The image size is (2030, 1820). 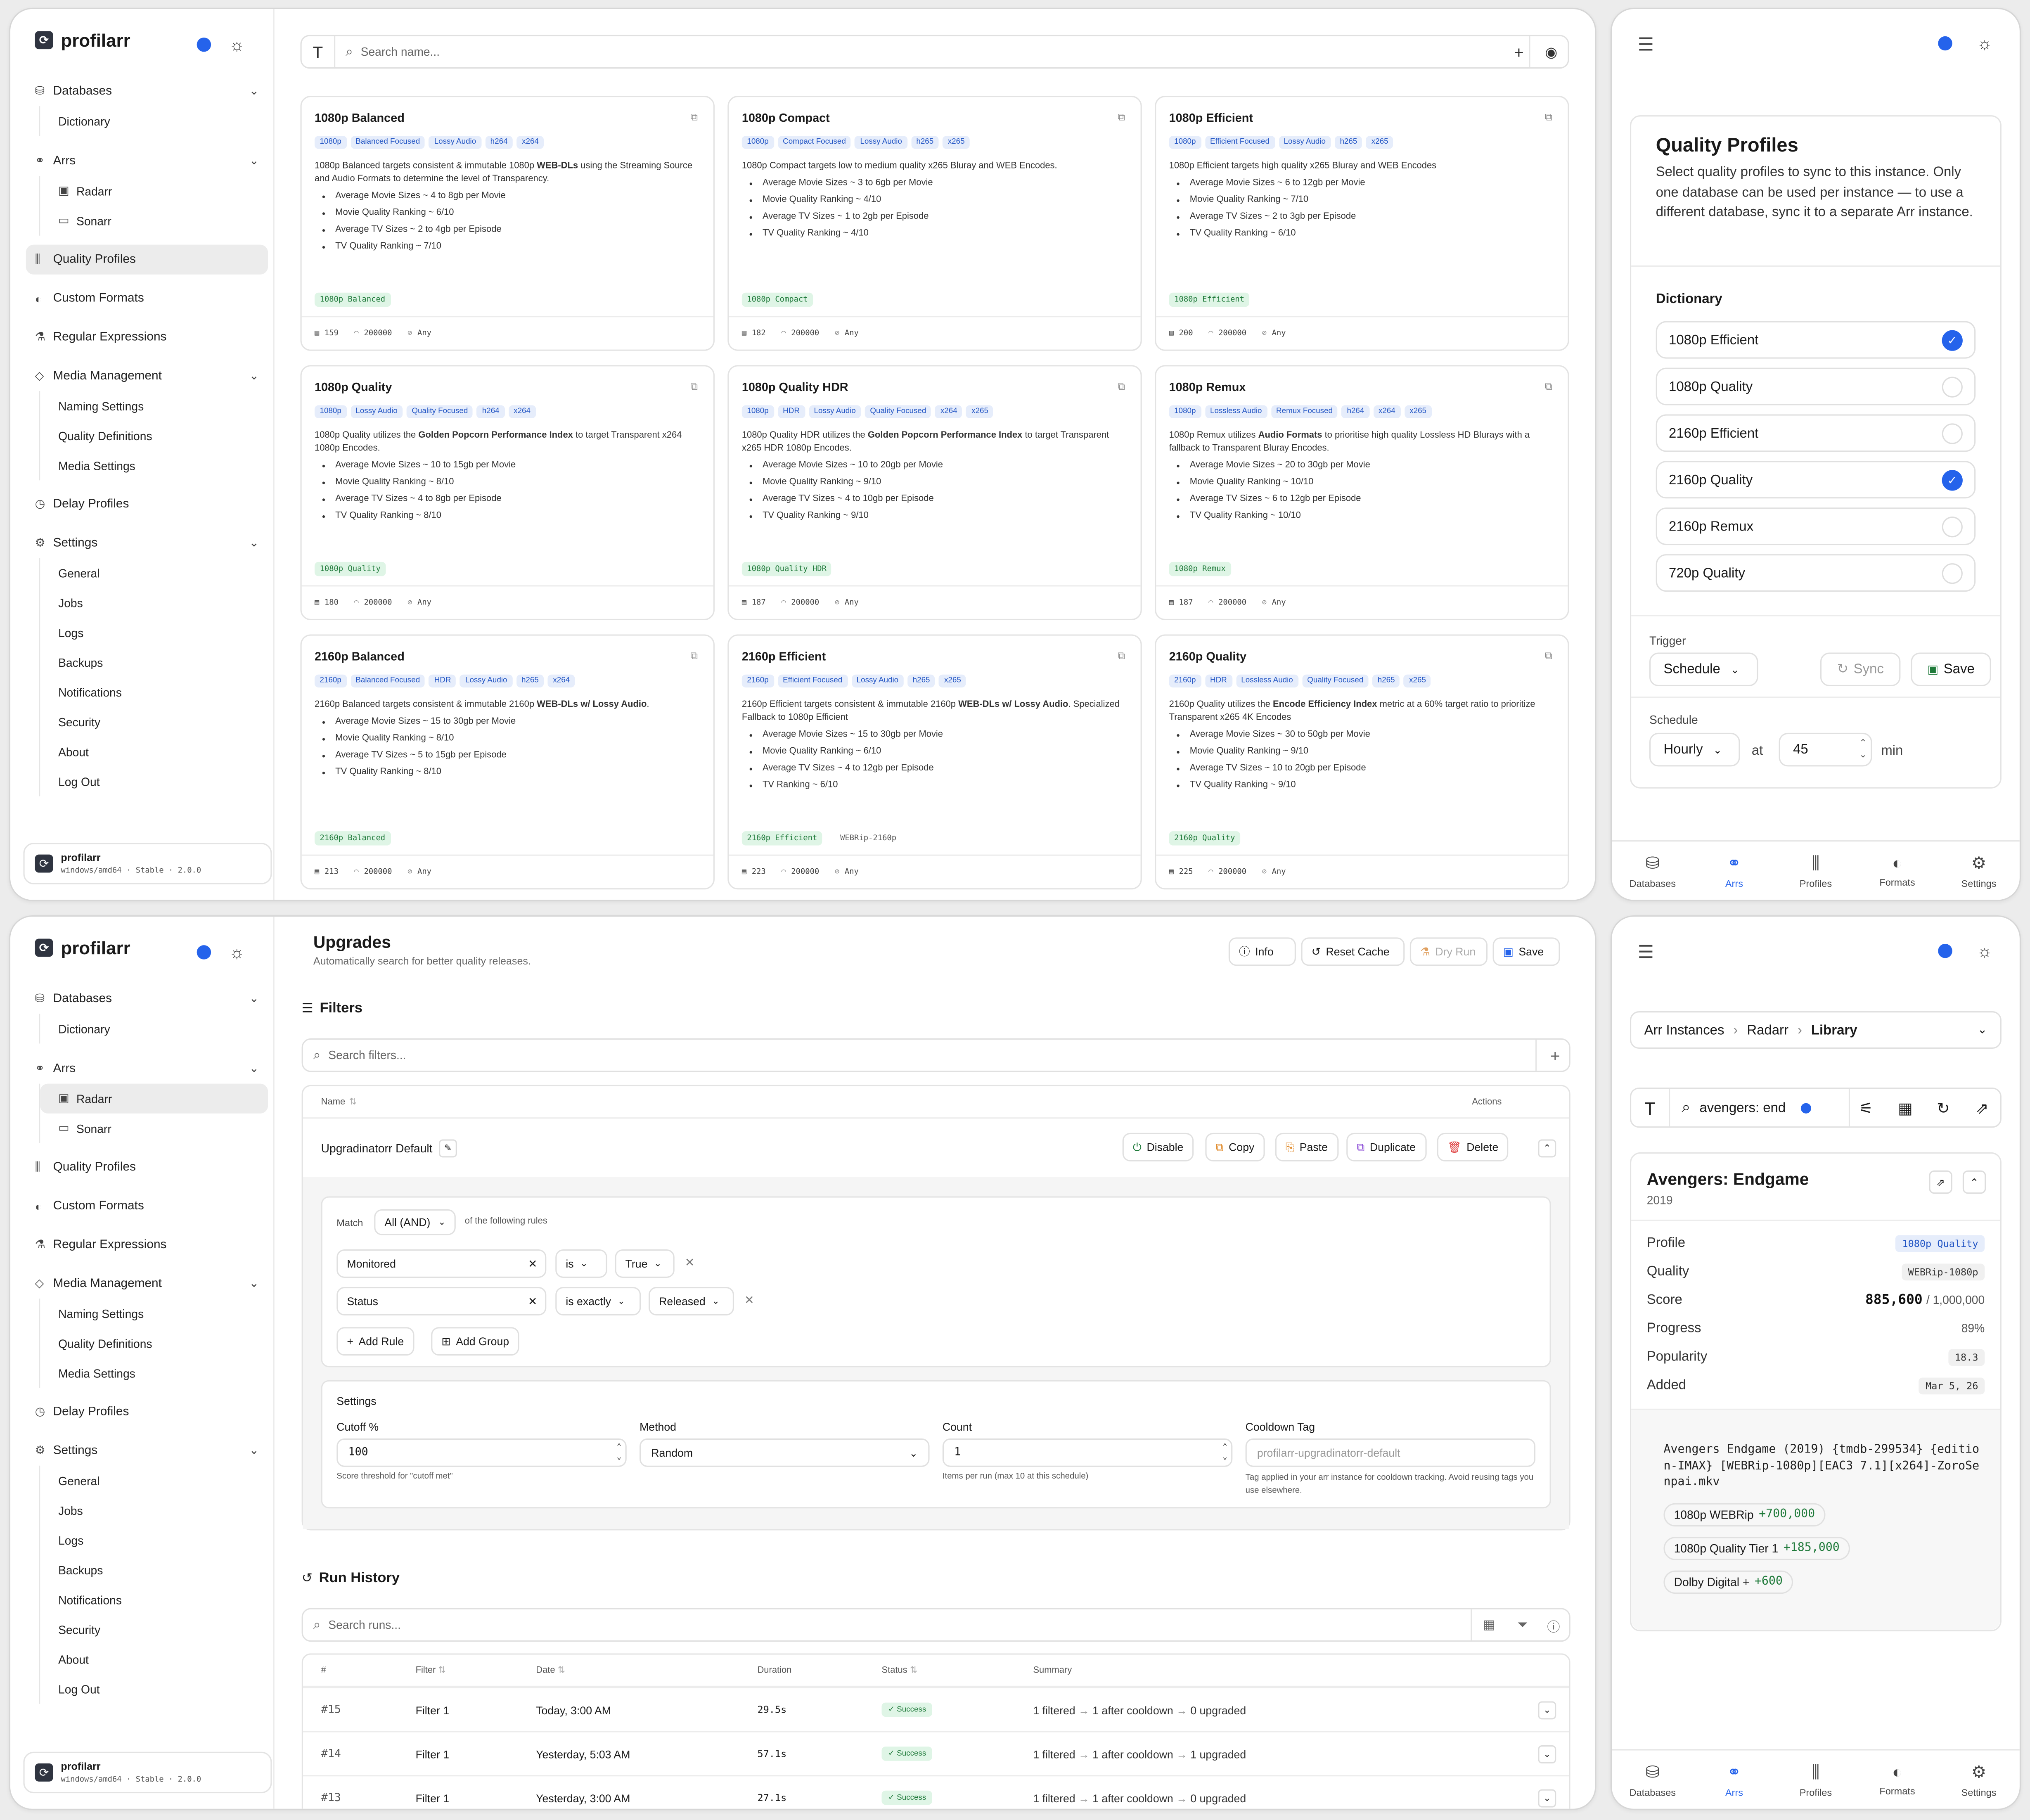 What do you see at coordinates (147, 1284) in the screenshot?
I see `sidebar-item-media_management: ◇ Media Management ⌄` at bounding box center [147, 1284].